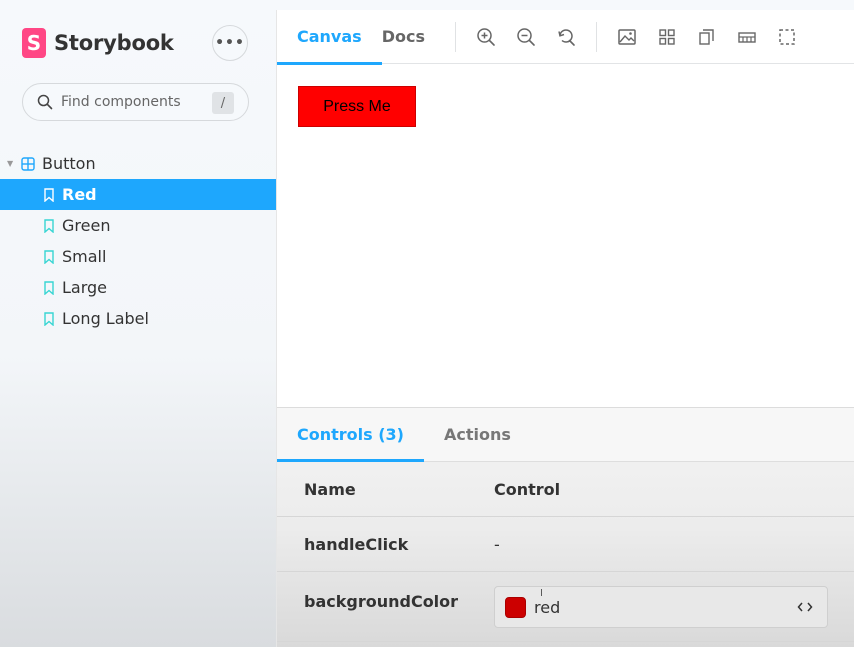  Describe the element at coordinates (138, 194) in the screenshot. I see `tree-item-story-red: Red` at that location.